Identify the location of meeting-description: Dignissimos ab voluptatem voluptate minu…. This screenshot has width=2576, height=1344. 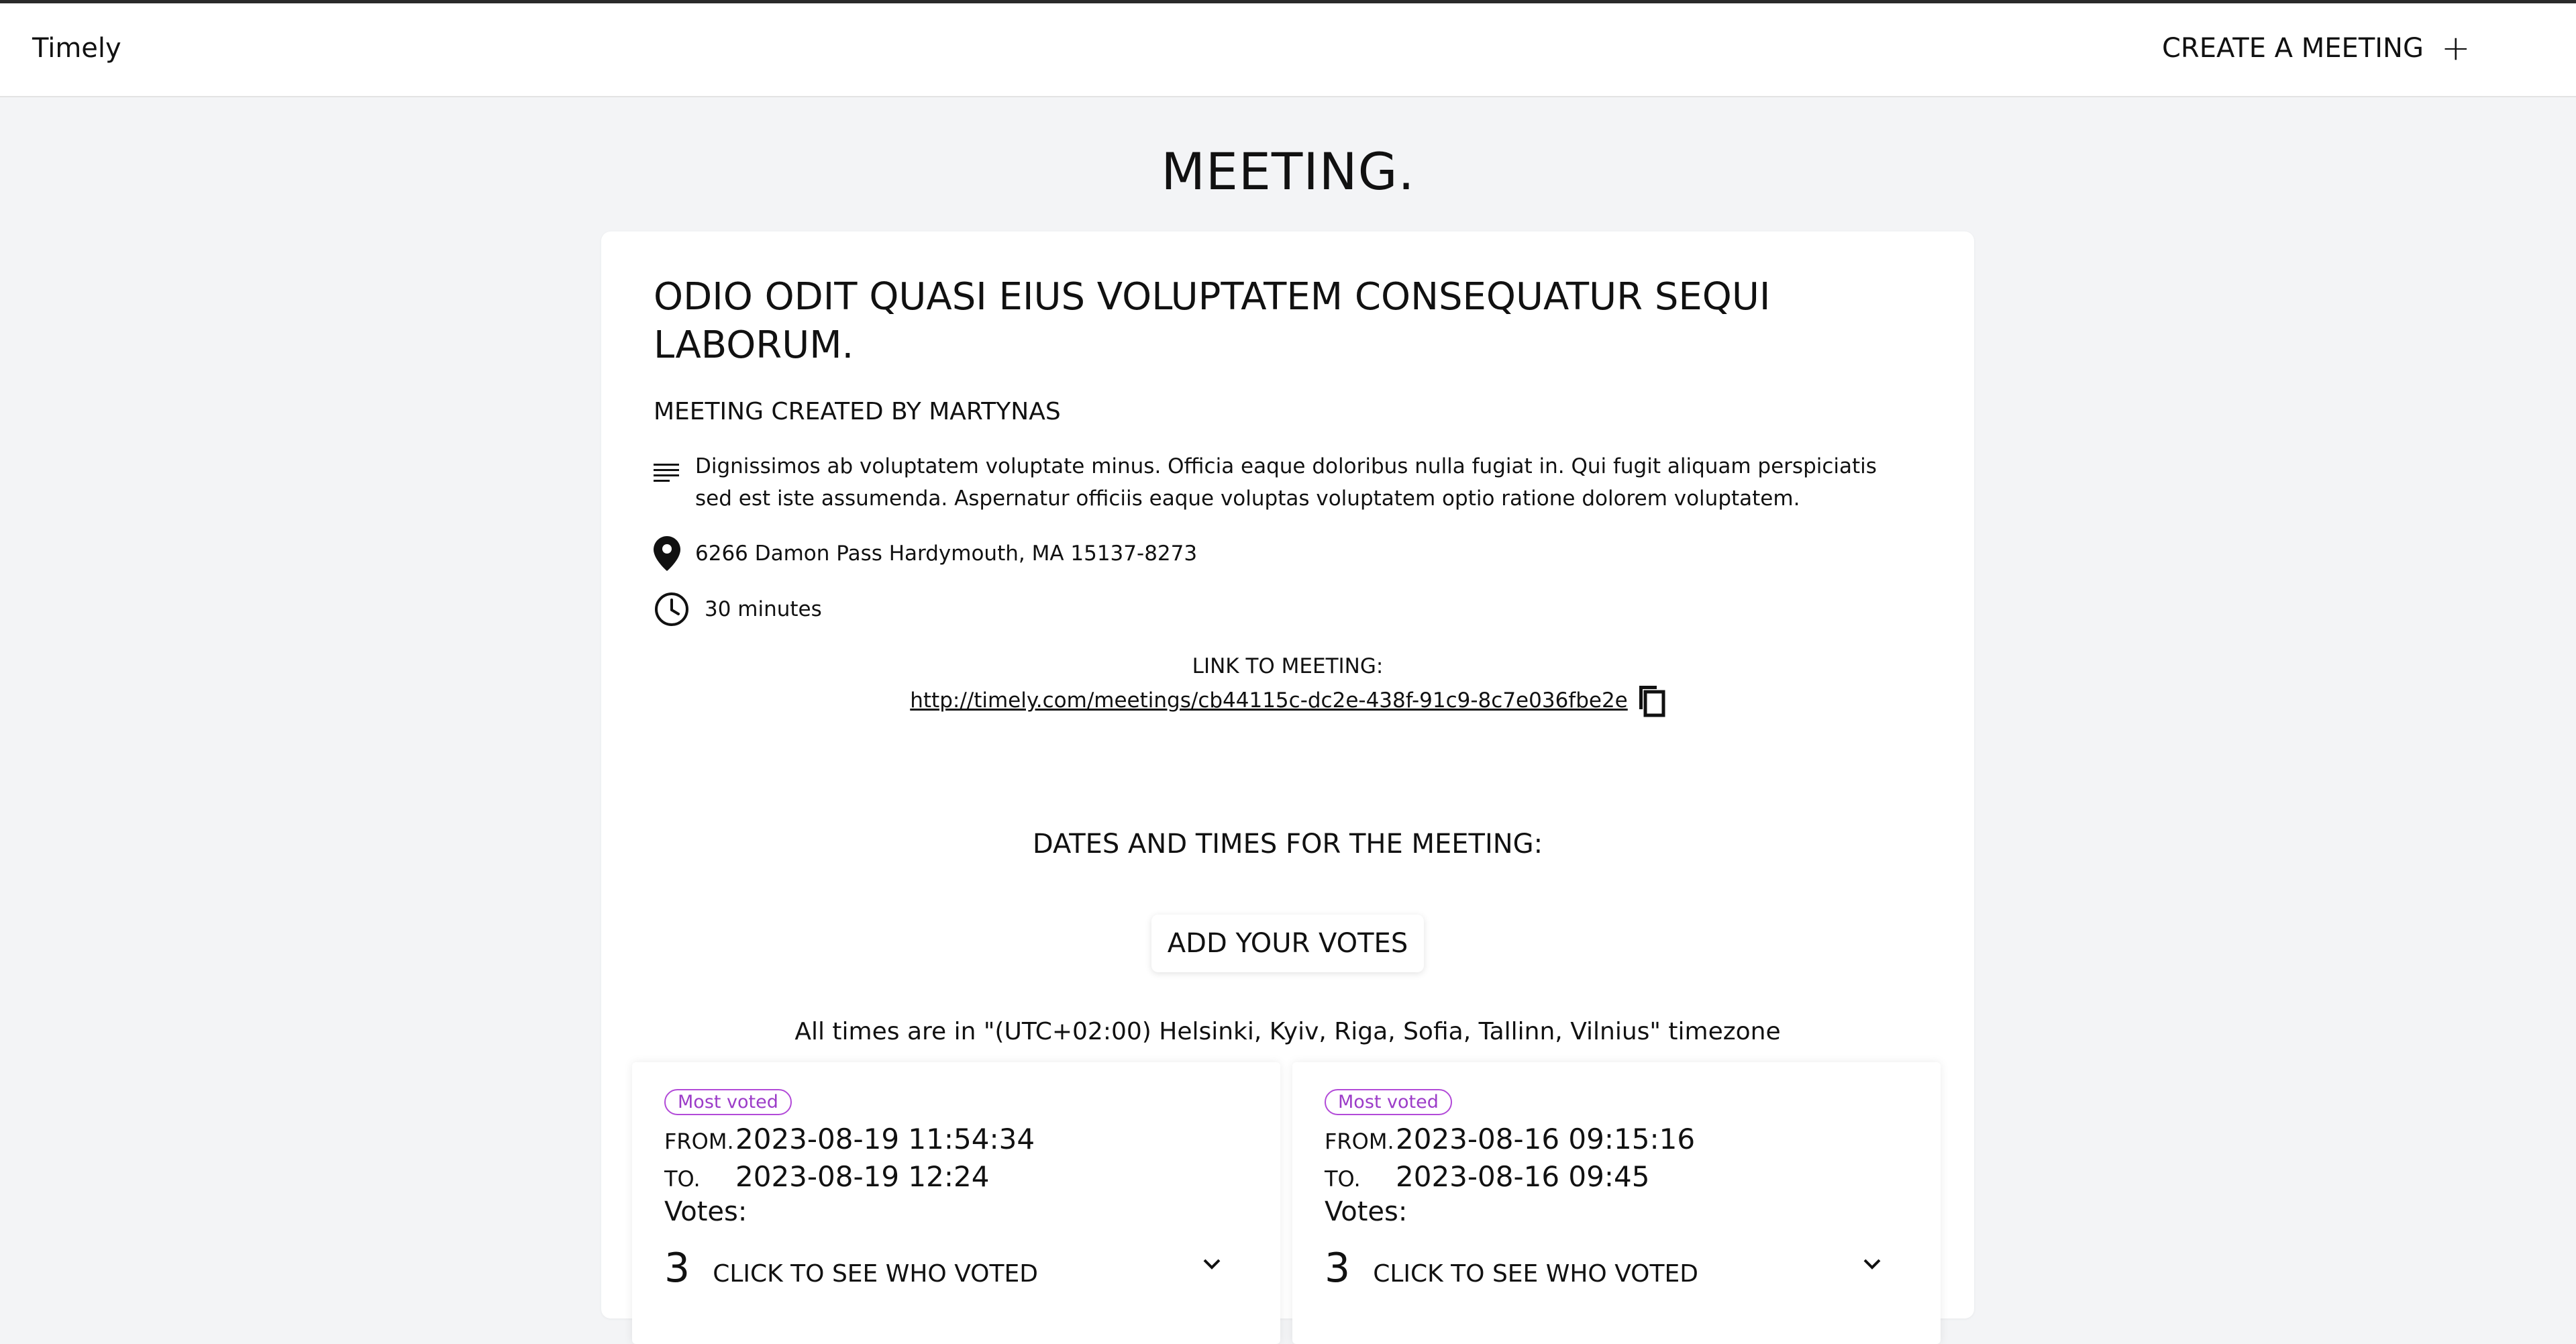
(1286, 483).